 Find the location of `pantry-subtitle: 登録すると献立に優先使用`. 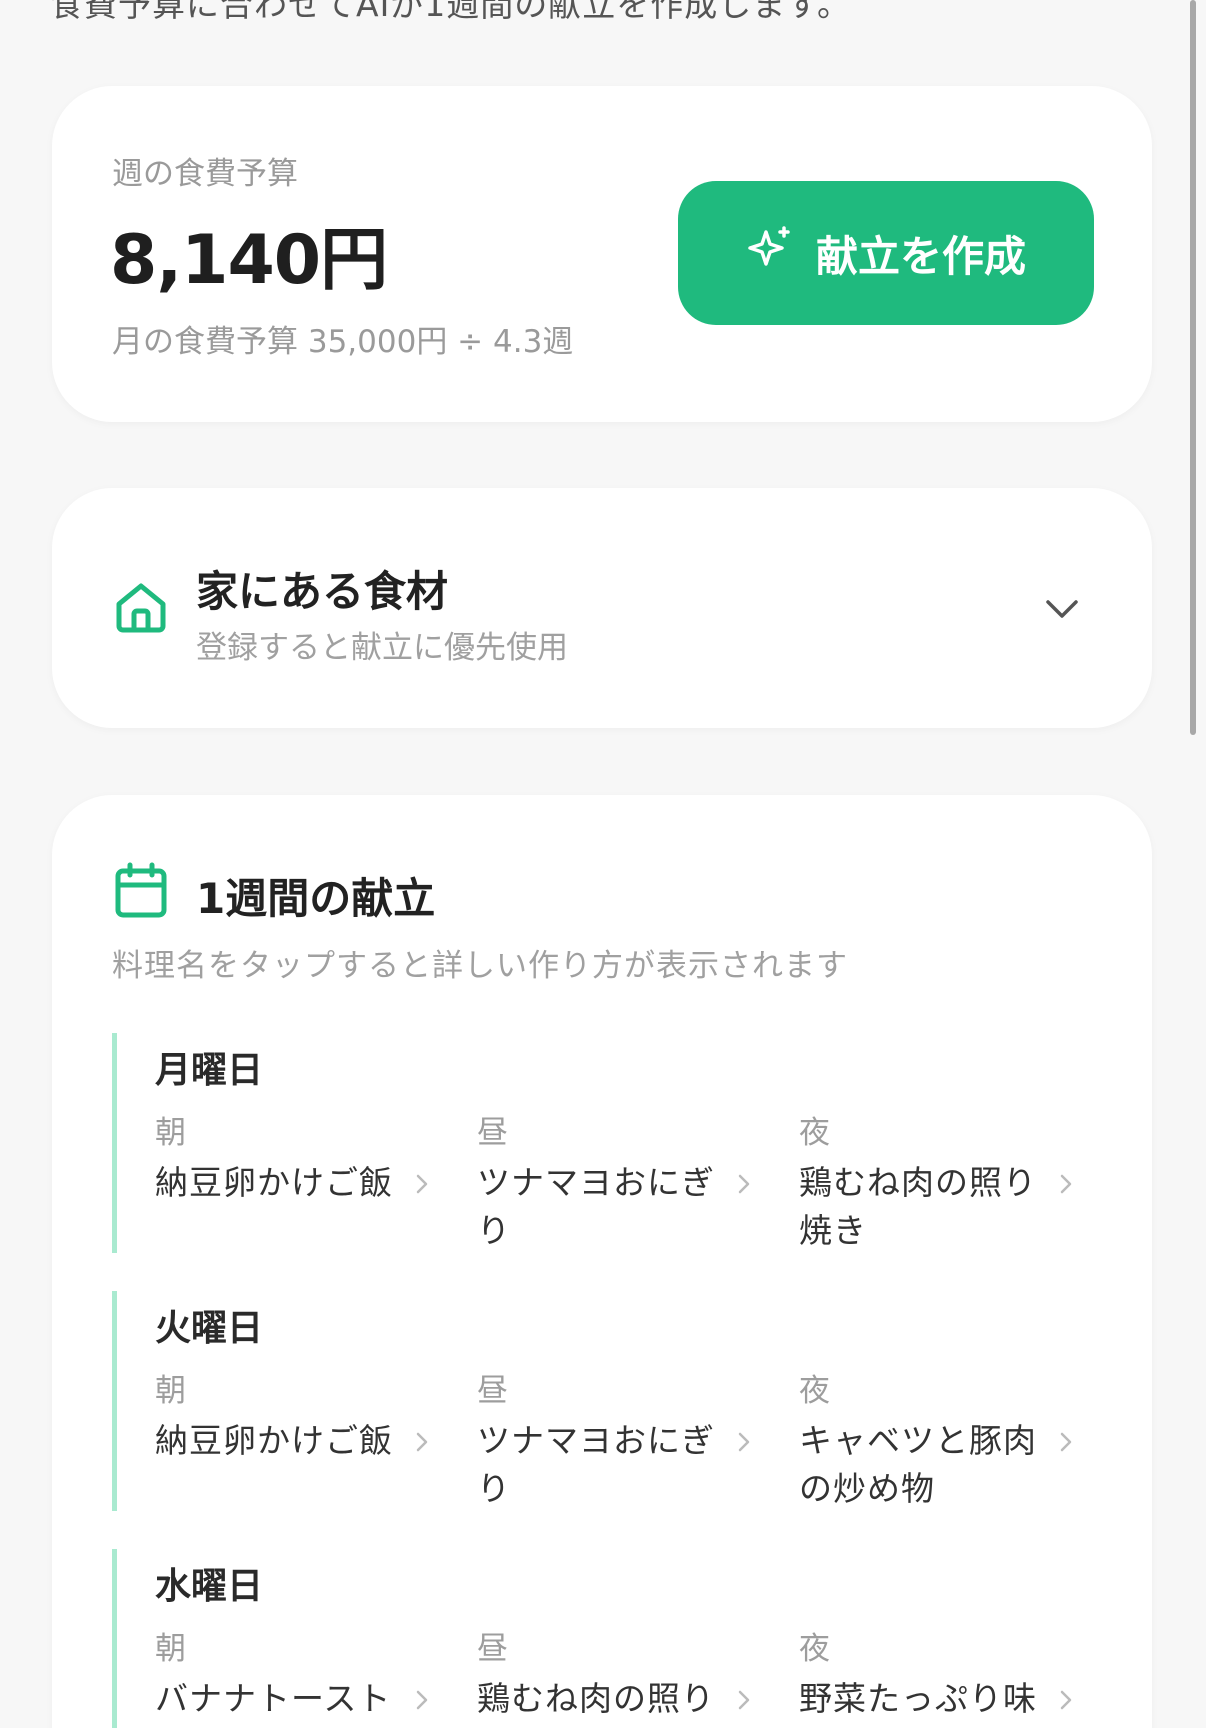

pantry-subtitle: 登録すると献立に優先使用 is located at coordinates (382, 648).